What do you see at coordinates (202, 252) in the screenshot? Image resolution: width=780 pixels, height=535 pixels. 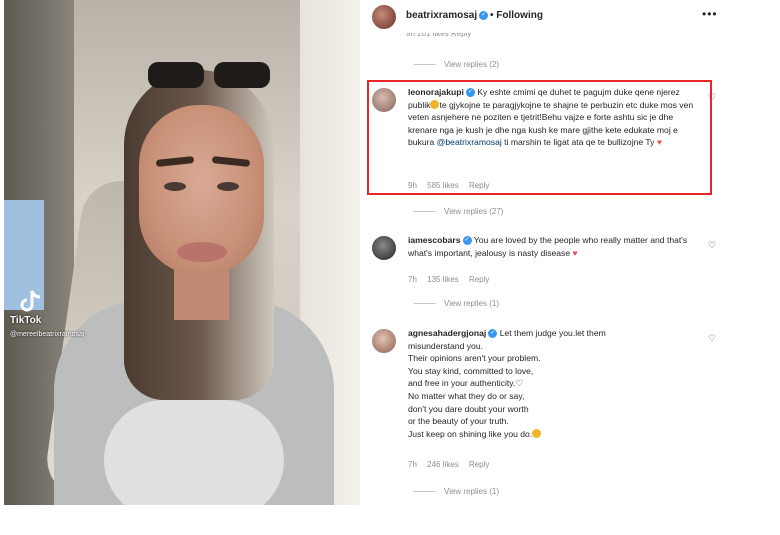 I see `person-lips` at bounding box center [202, 252].